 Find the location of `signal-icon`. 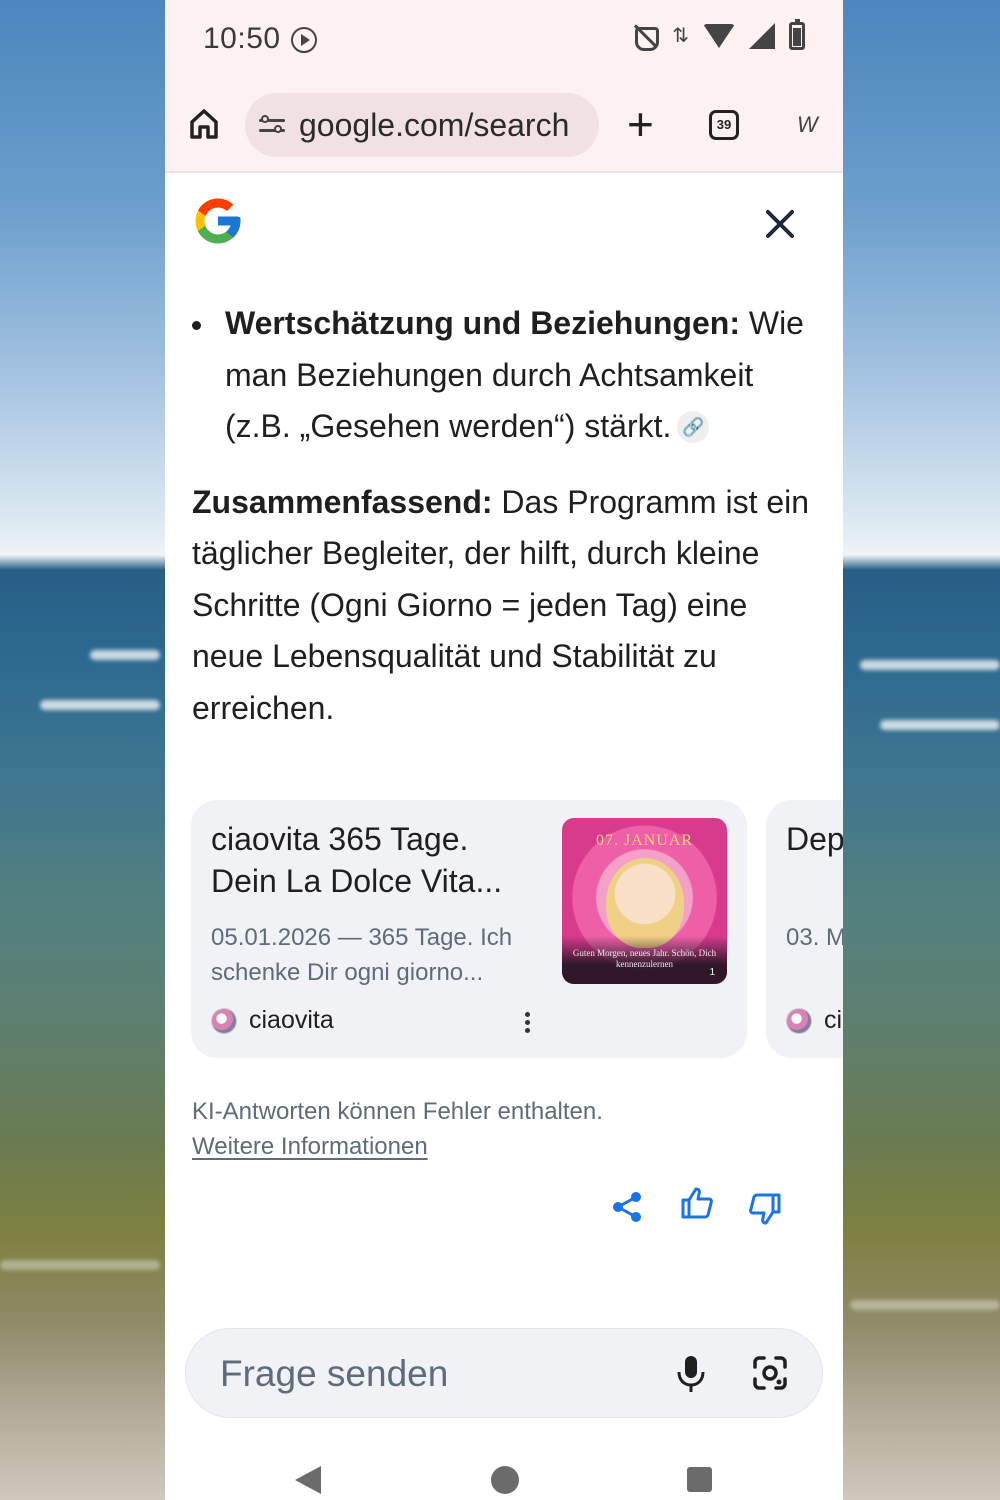

signal-icon is located at coordinates (762, 36).